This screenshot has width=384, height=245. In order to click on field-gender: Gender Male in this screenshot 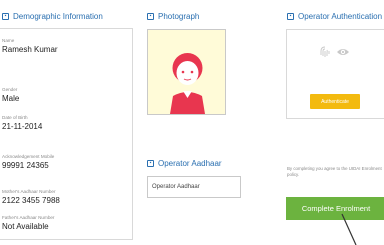, I will do `click(11, 95)`.